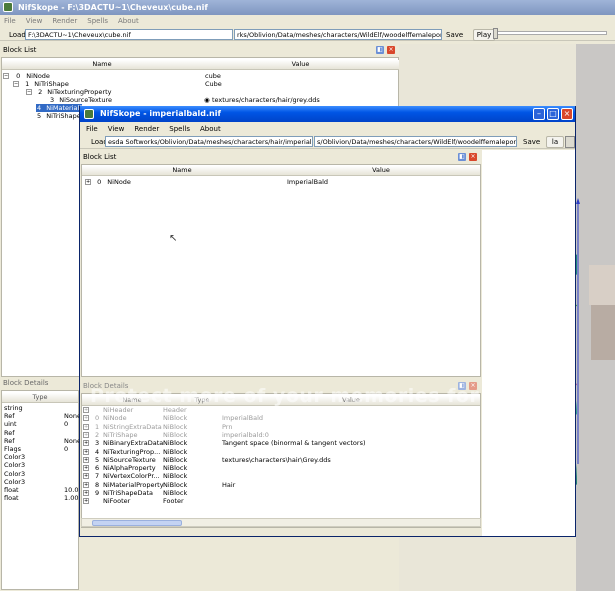 This screenshot has width=615, height=591. What do you see at coordinates (227, 426) in the screenshot?
I see `fg-details-value: Prn` at bounding box center [227, 426].